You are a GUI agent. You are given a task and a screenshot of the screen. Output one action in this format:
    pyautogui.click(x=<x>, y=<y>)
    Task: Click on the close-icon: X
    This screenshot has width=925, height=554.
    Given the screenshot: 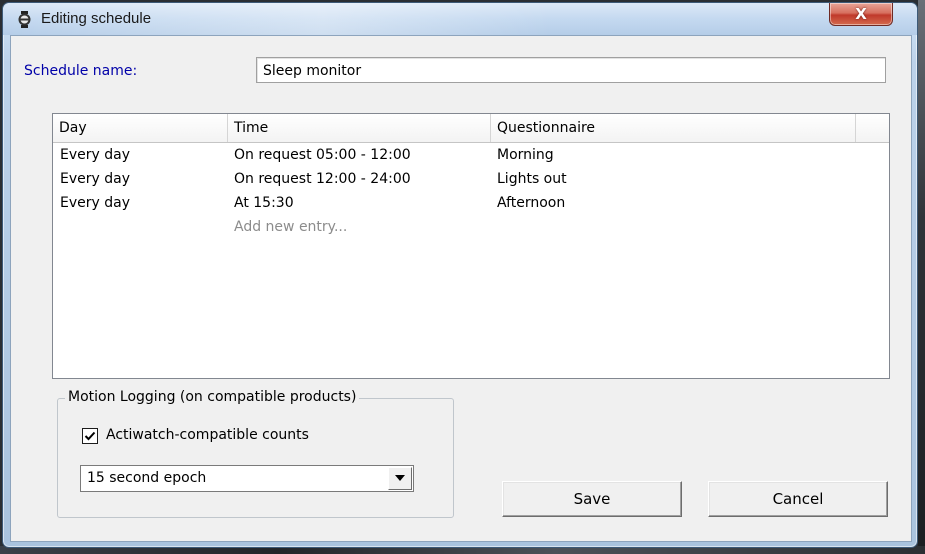 What is the action you would take?
    pyautogui.click(x=861, y=13)
    